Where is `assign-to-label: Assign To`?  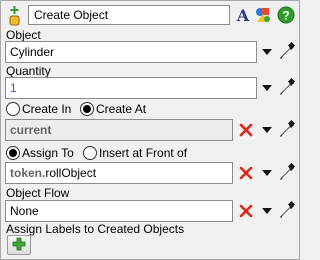 assign-to-label: Assign To is located at coordinates (48, 153).